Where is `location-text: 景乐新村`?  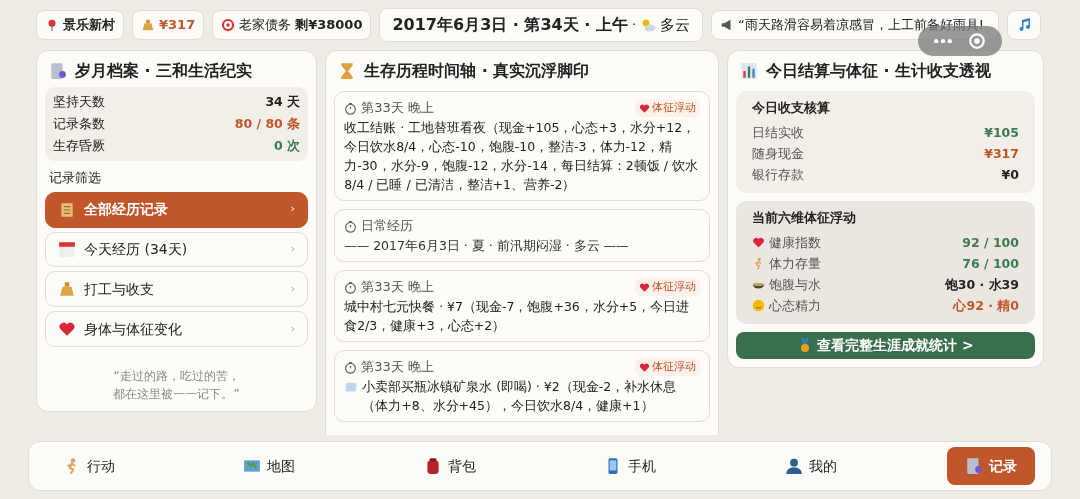 location-text: 景乐新村 is located at coordinates (89, 25).